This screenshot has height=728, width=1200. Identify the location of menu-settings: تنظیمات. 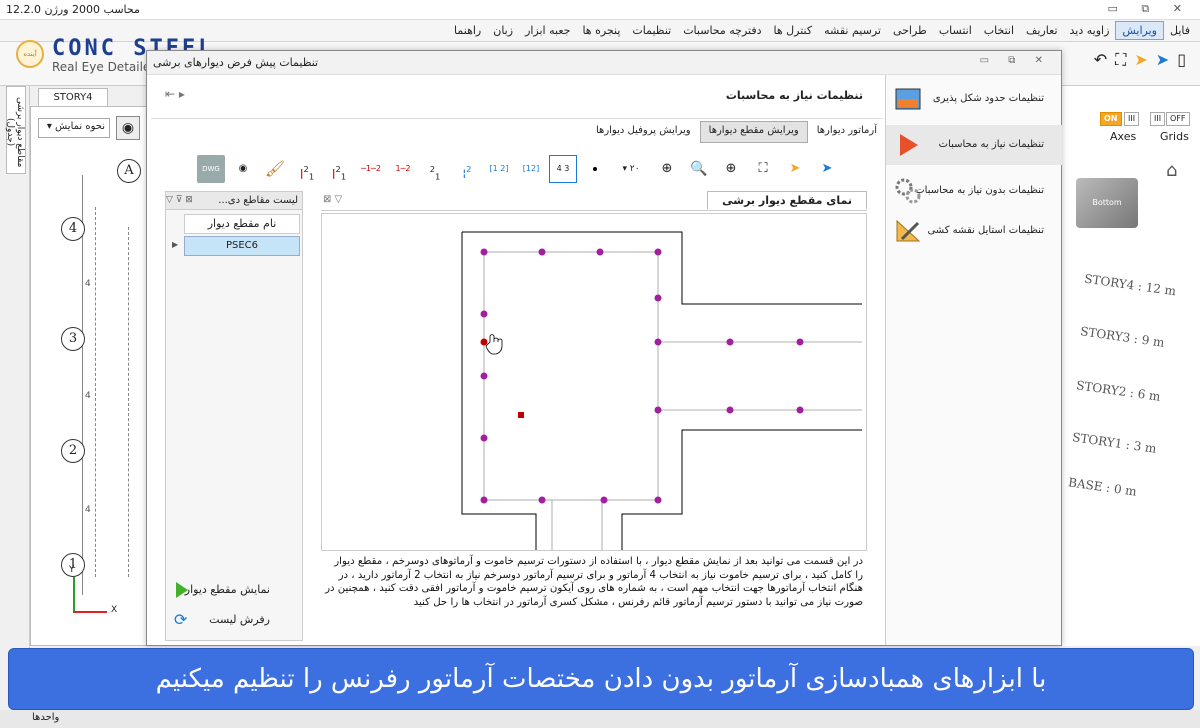
(651, 30).